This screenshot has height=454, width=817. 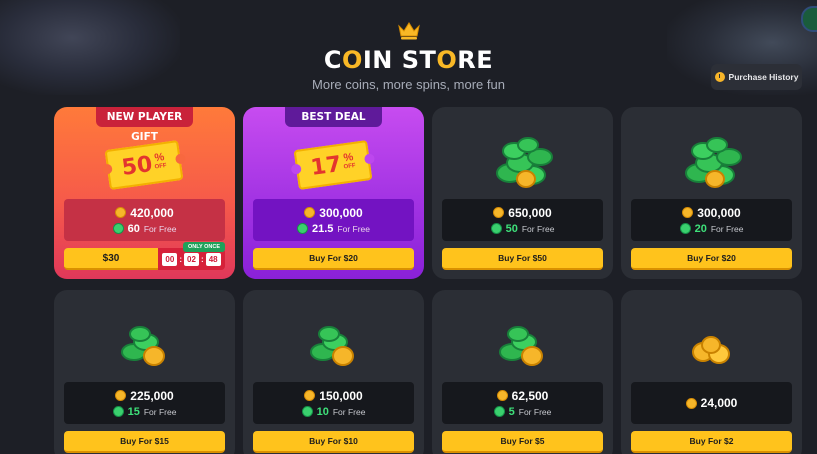 I want to click on clock-icon, so click(x=719, y=77).